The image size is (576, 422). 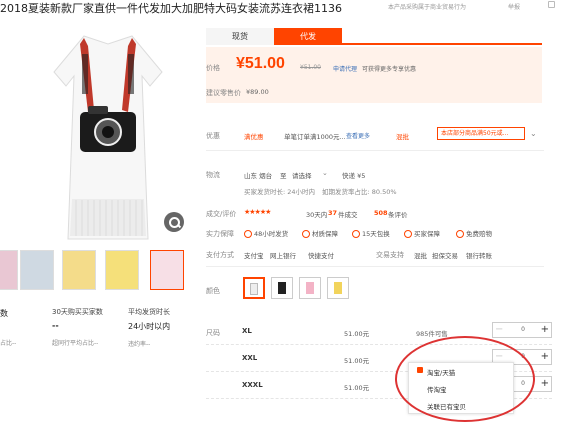 What do you see at coordinates (213, 136) in the screenshot?
I see `promo-label: 优惠` at bounding box center [213, 136].